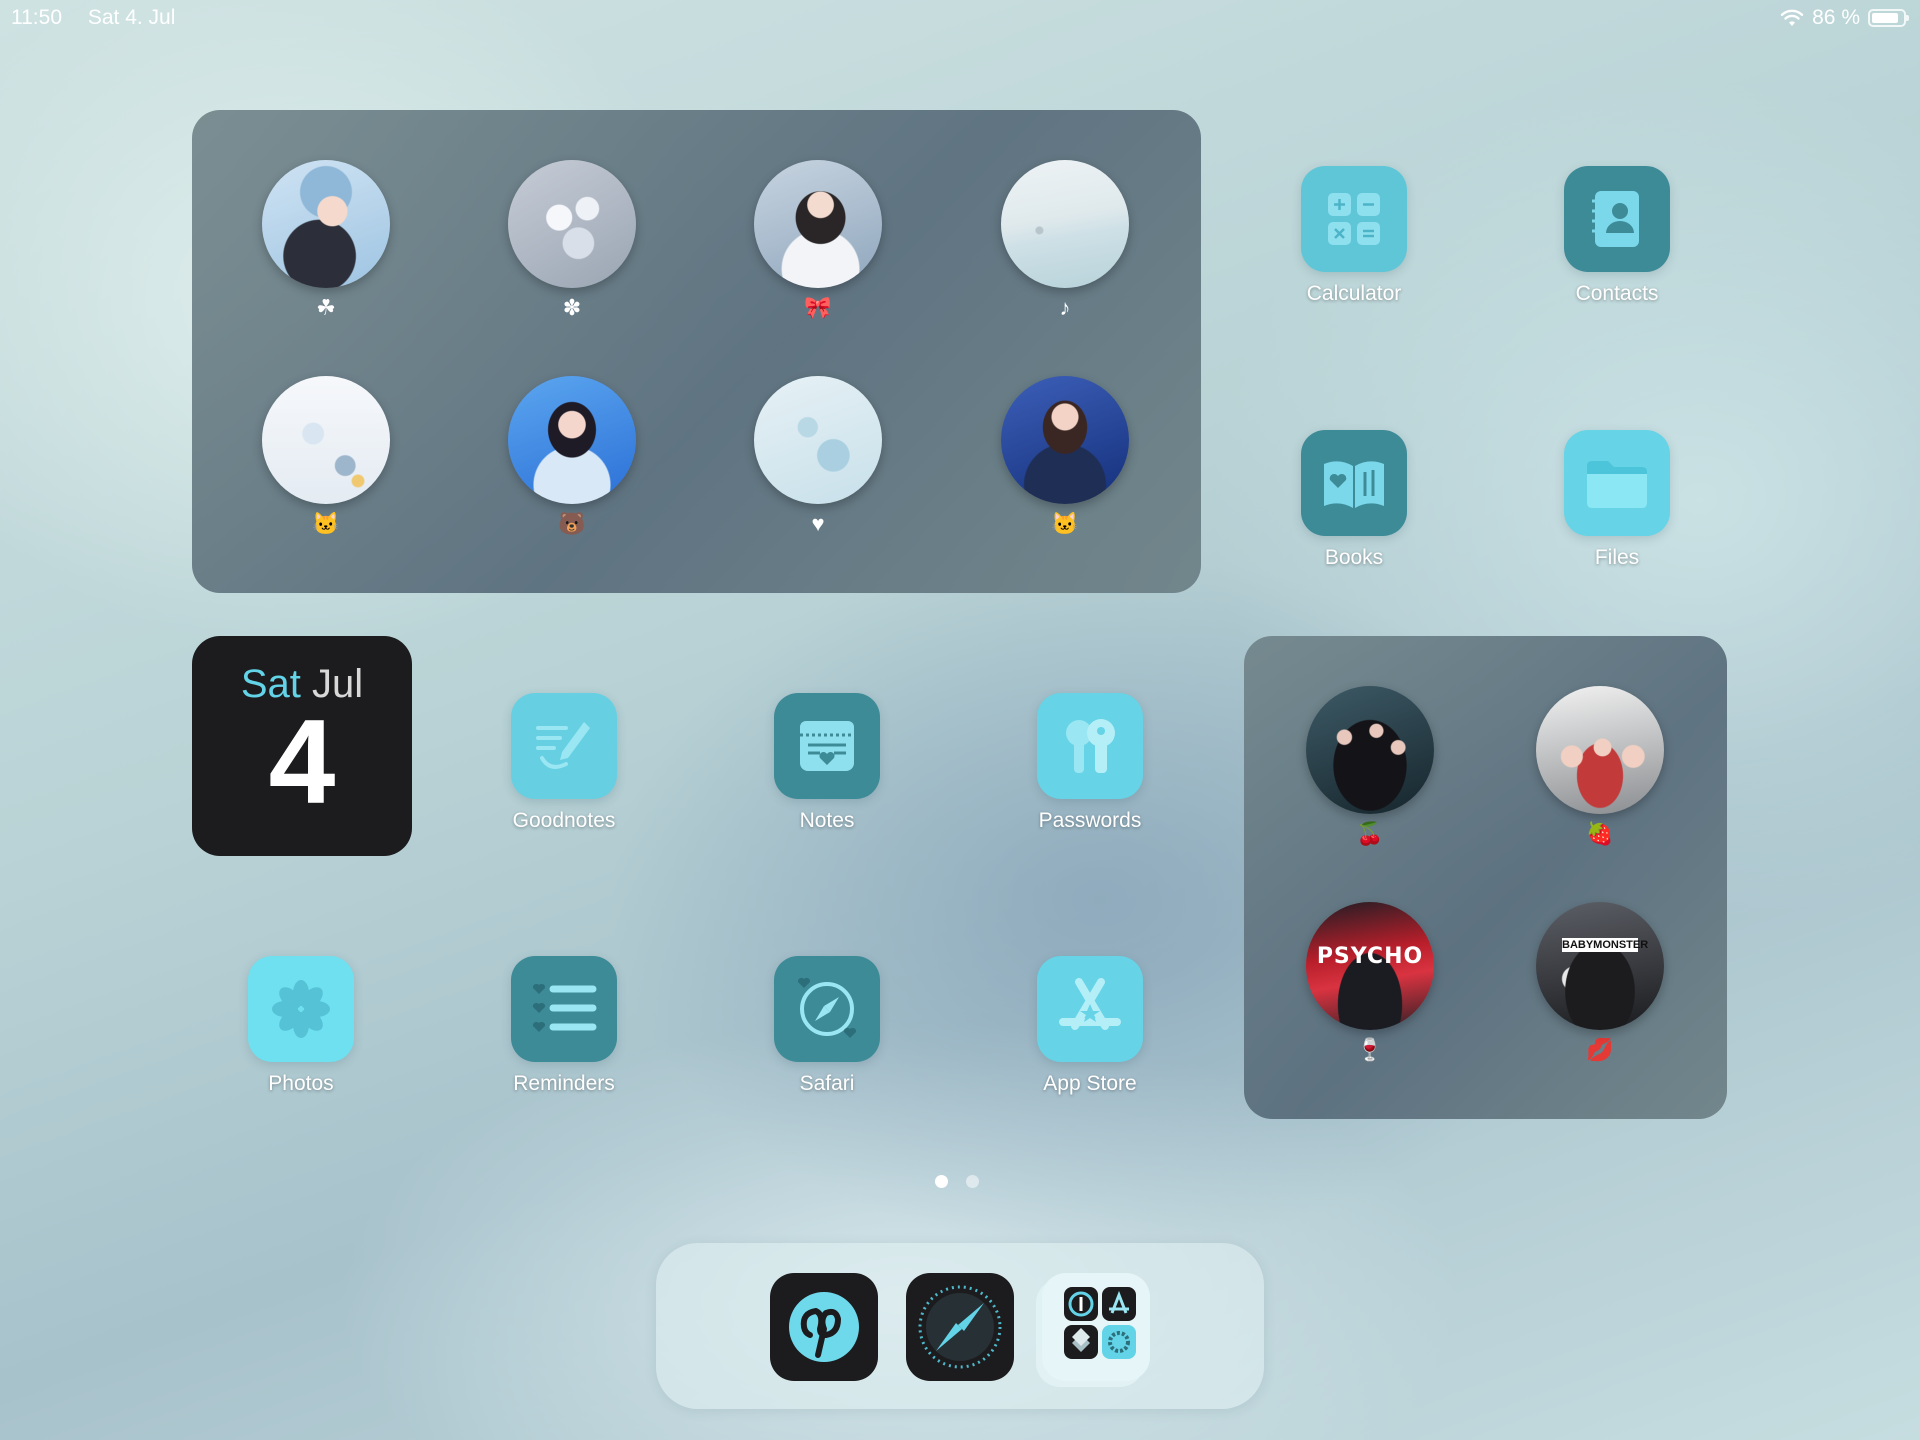 This screenshot has height=1440, width=1920. I want to click on app-label: Files, so click(1617, 557).